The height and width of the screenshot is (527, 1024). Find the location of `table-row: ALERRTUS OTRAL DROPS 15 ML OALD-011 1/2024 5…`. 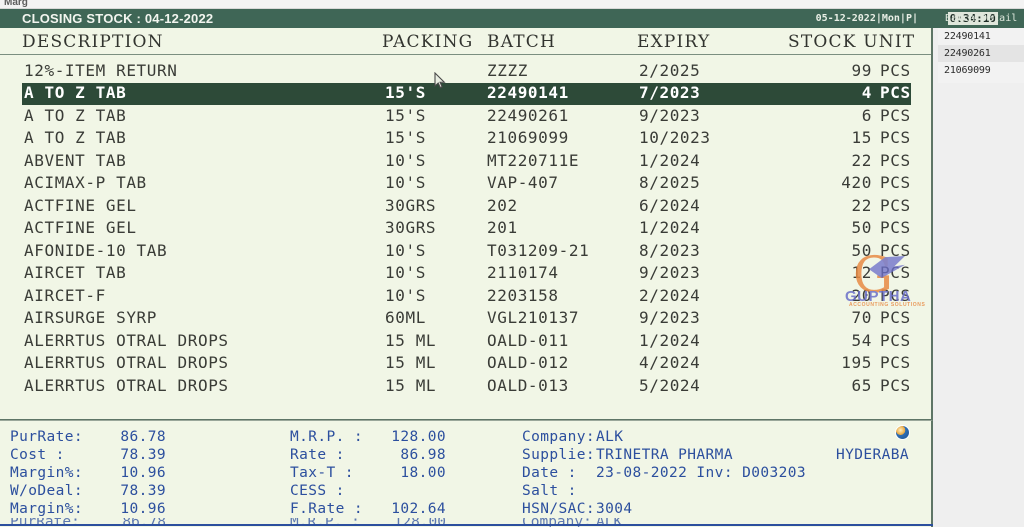

table-row: ALERRTUS OTRAL DROPS 15 ML OALD-011 1/2024 5… is located at coordinates (465, 341).